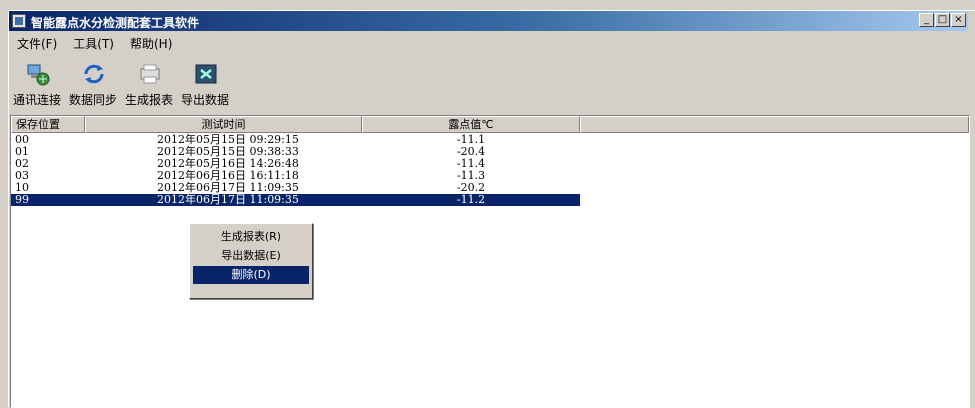  I want to click on column-header-empty, so click(774, 124).